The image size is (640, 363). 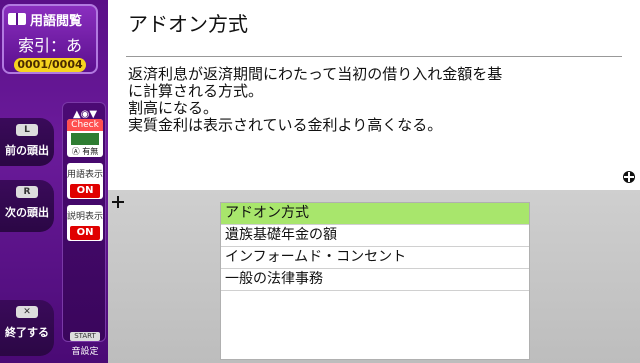 What do you see at coordinates (196, 91) in the screenshot?
I see `definition-line: に計算される方式。` at bounding box center [196, 91].